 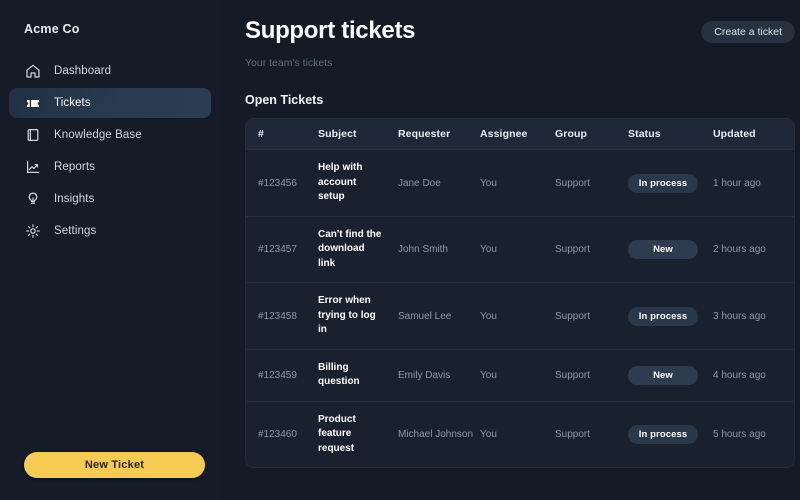 What do you see at coordinates (358, 375) in the screenshot?
I see `cell-subject: Billing question` at bounding box center [358, 375].